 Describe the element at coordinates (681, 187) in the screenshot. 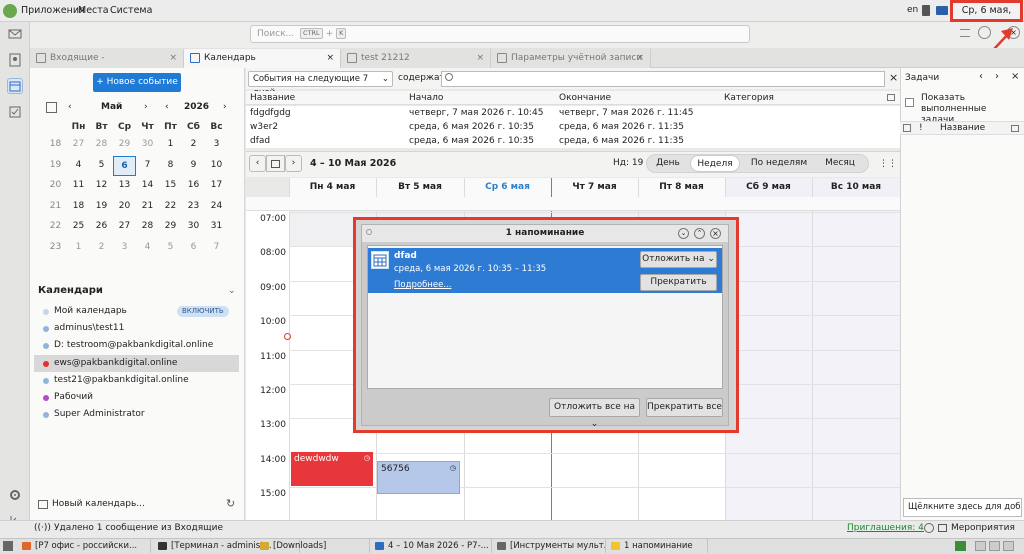

I see `day-header: Пт 8 мая` at that location.